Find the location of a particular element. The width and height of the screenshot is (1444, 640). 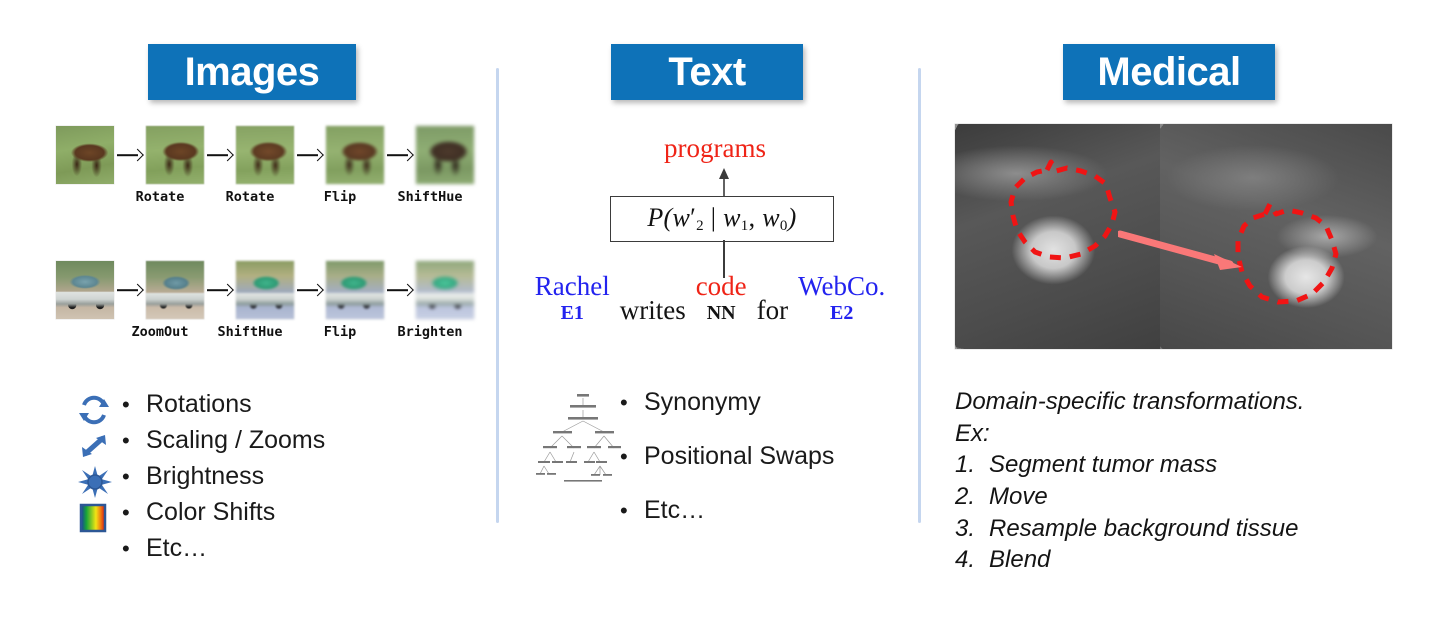

list-item: • Brightness is located at coordinates (223, 482).